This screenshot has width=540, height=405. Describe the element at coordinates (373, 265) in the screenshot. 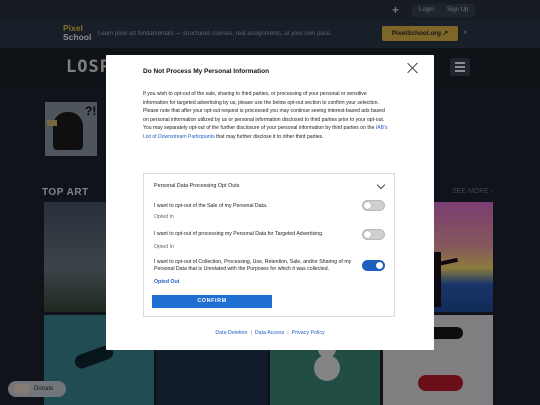

I see `toggle-collection` at that location.